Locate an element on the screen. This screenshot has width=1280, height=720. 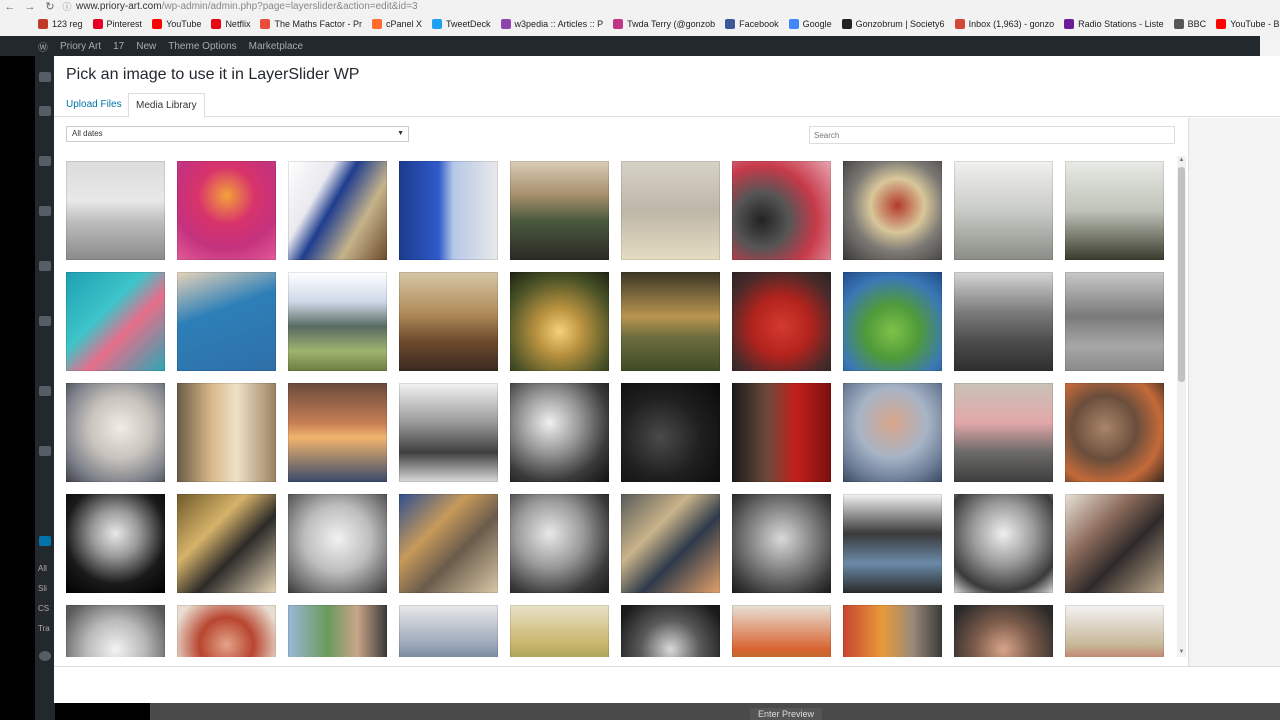
bookmark-item: Facebook is located at coordinates (752, 24).